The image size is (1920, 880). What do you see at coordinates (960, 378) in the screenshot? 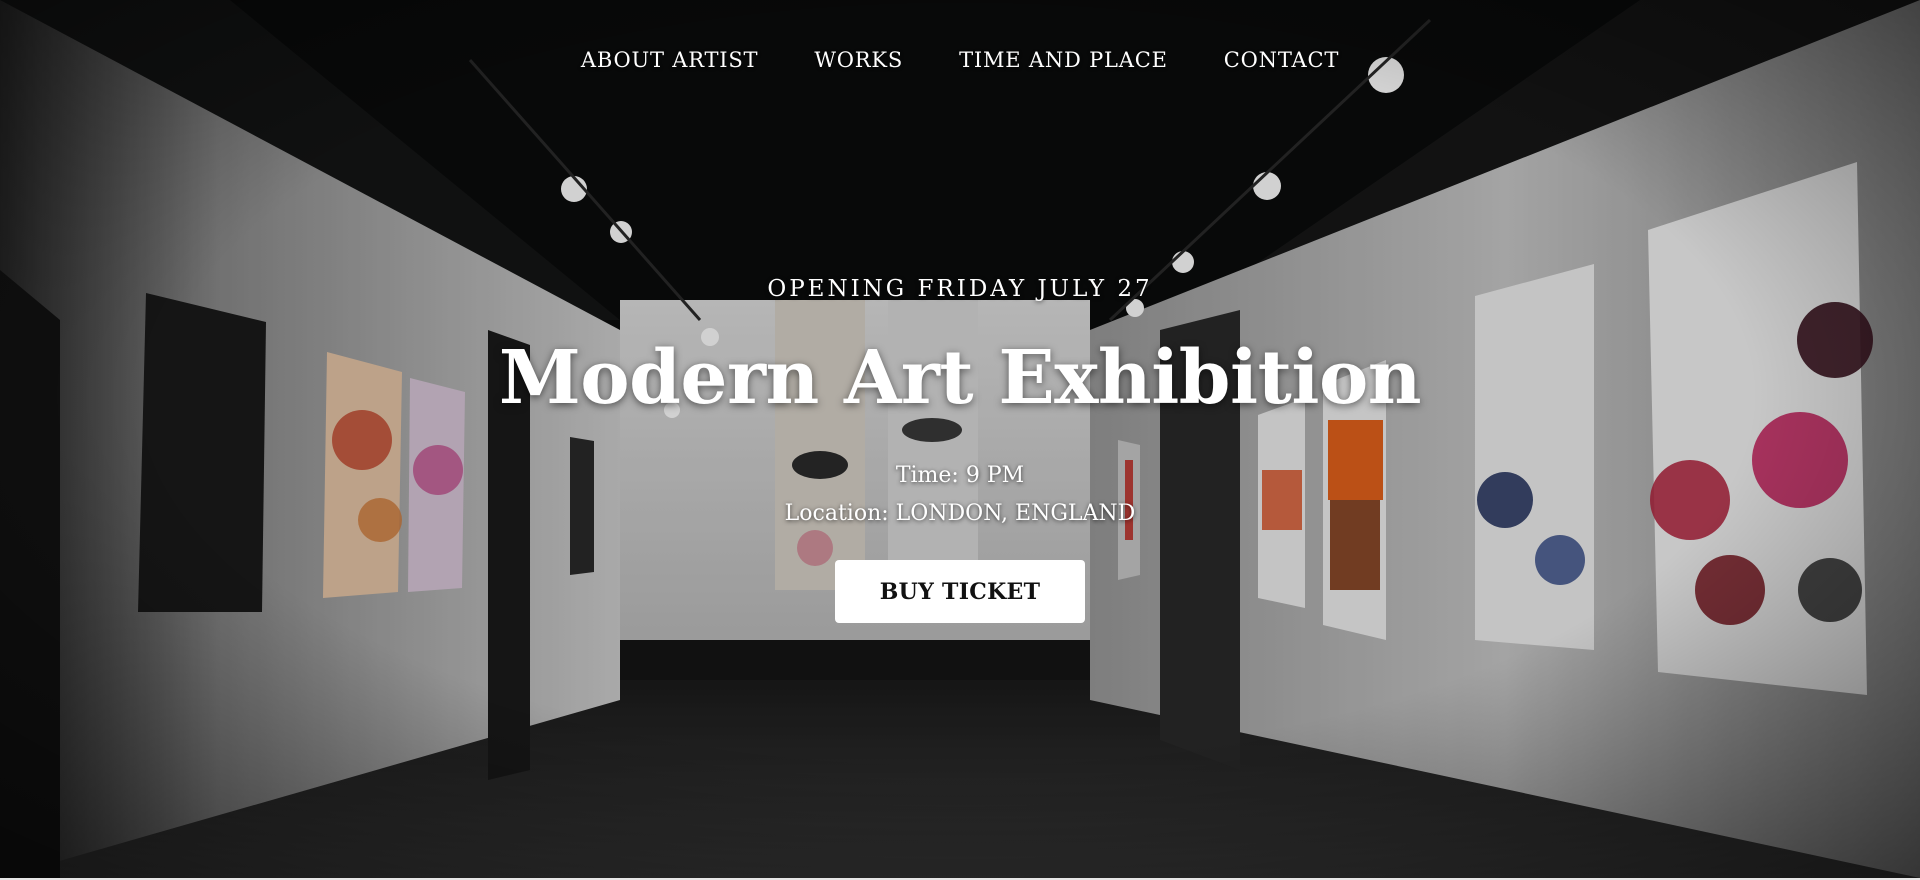
I see `page-title: Modern Art Exhibition` at bounding box center [960, 378].